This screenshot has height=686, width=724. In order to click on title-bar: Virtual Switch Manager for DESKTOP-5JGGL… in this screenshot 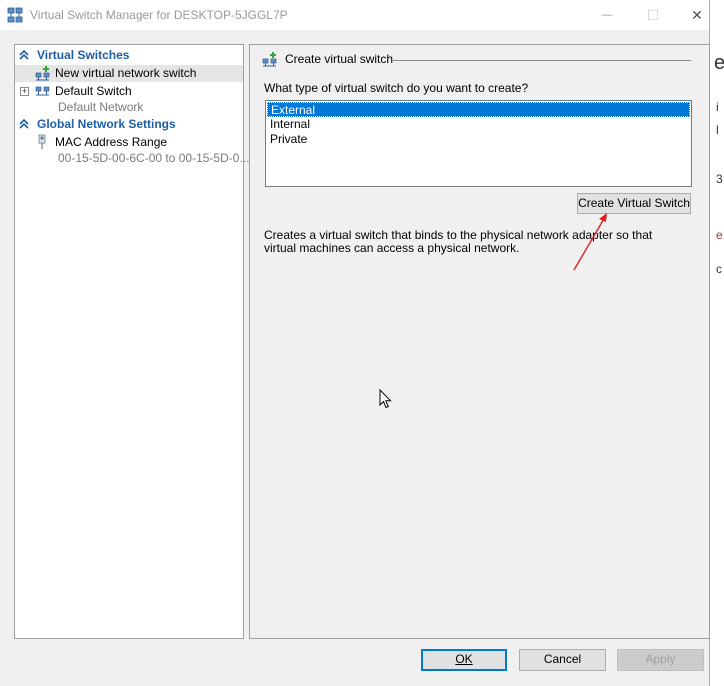, I will do `click(354, 15)`.